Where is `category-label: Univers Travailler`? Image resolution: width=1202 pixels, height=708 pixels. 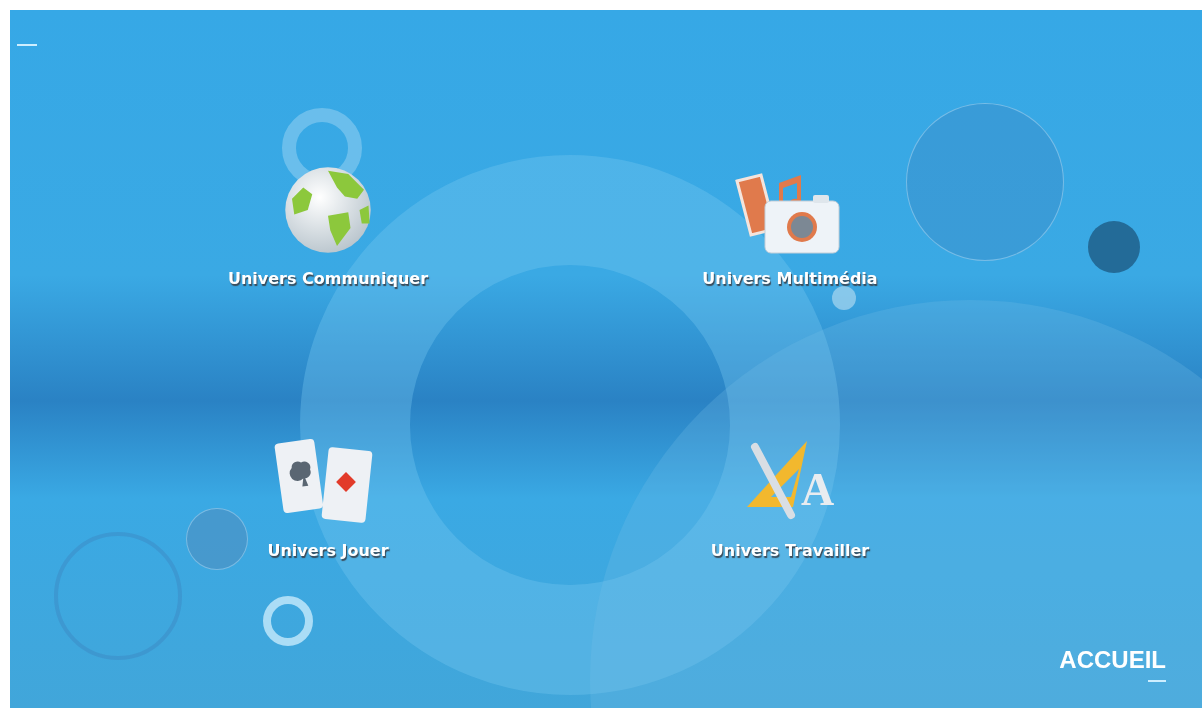 category-label: Univers Travailler is located at coordinates (790, 550).